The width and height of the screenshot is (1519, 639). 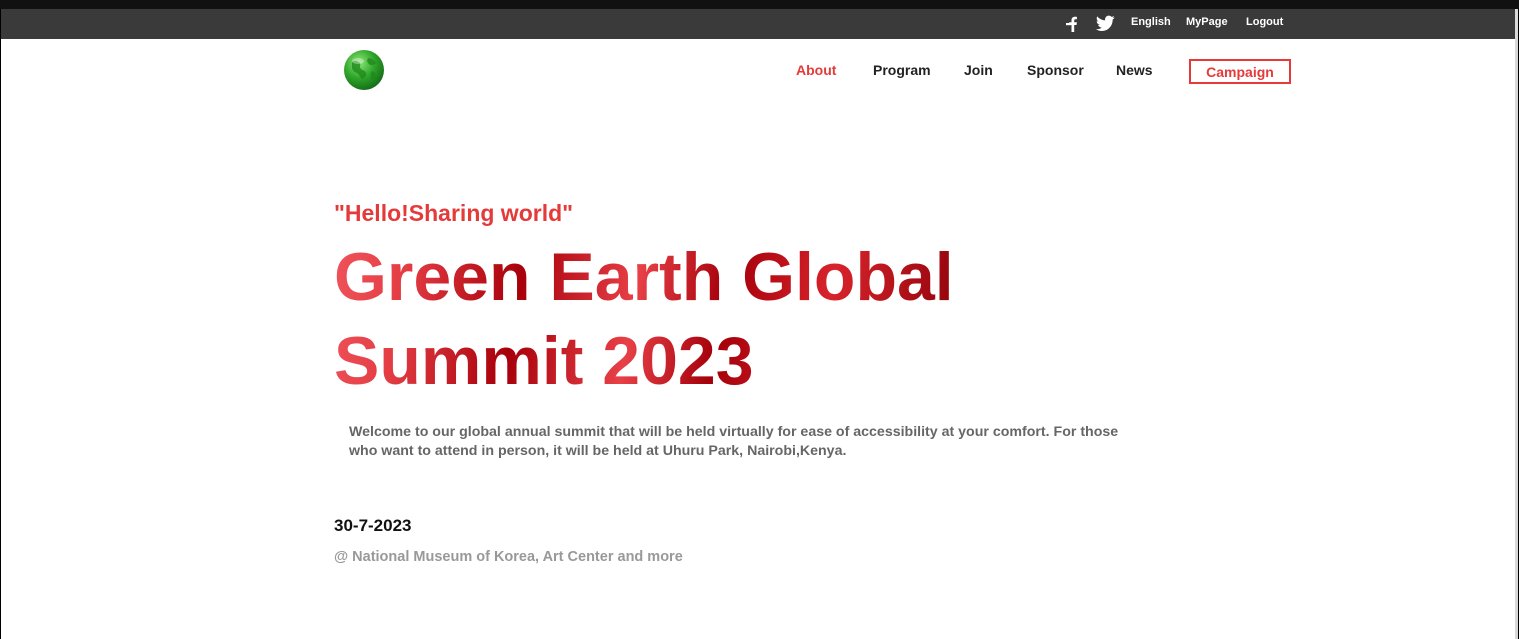 I want to click on twitter-icon, so click(x=1105, y=26).